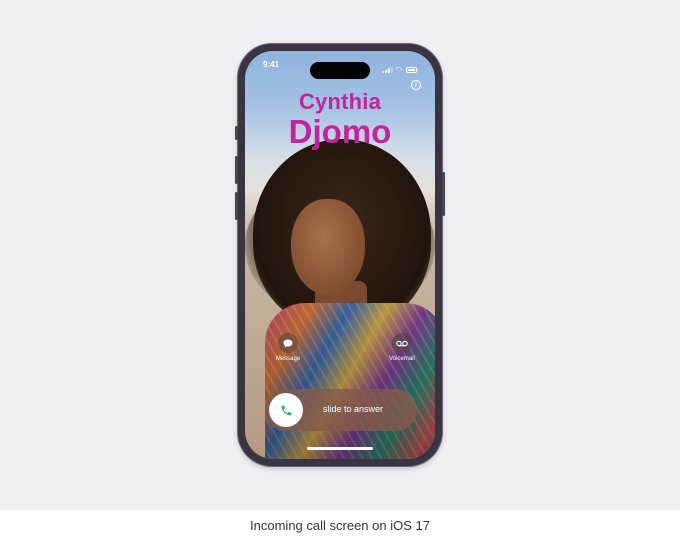  I want to click on slide-to-answer-slider: slide to answer, so click(341, 410).